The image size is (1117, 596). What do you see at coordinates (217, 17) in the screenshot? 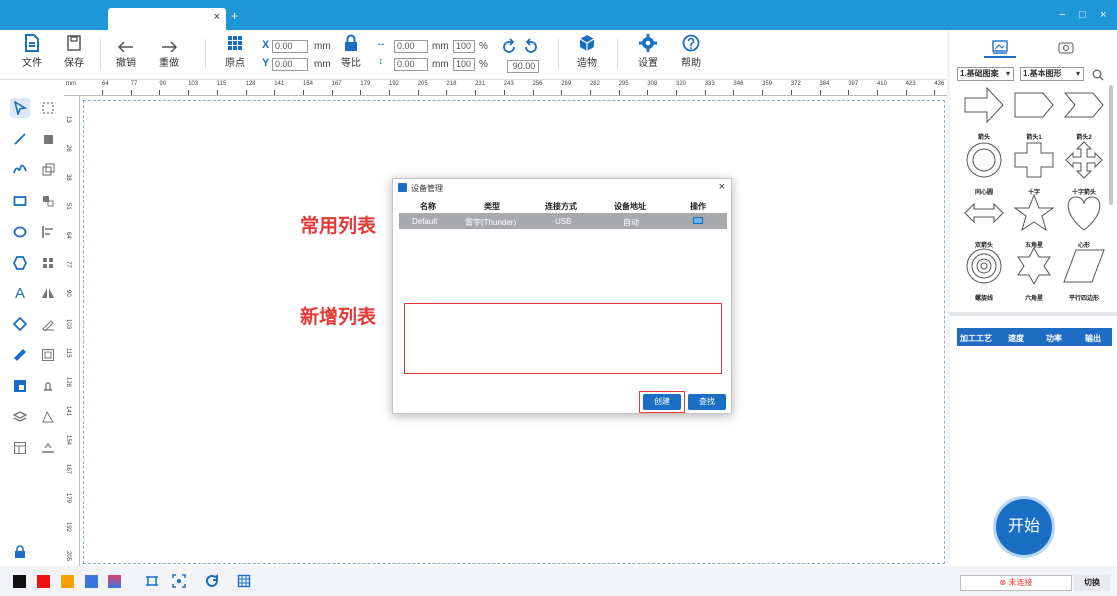
I see `tab-close-icon: ×` at bounding box center [217, 17].